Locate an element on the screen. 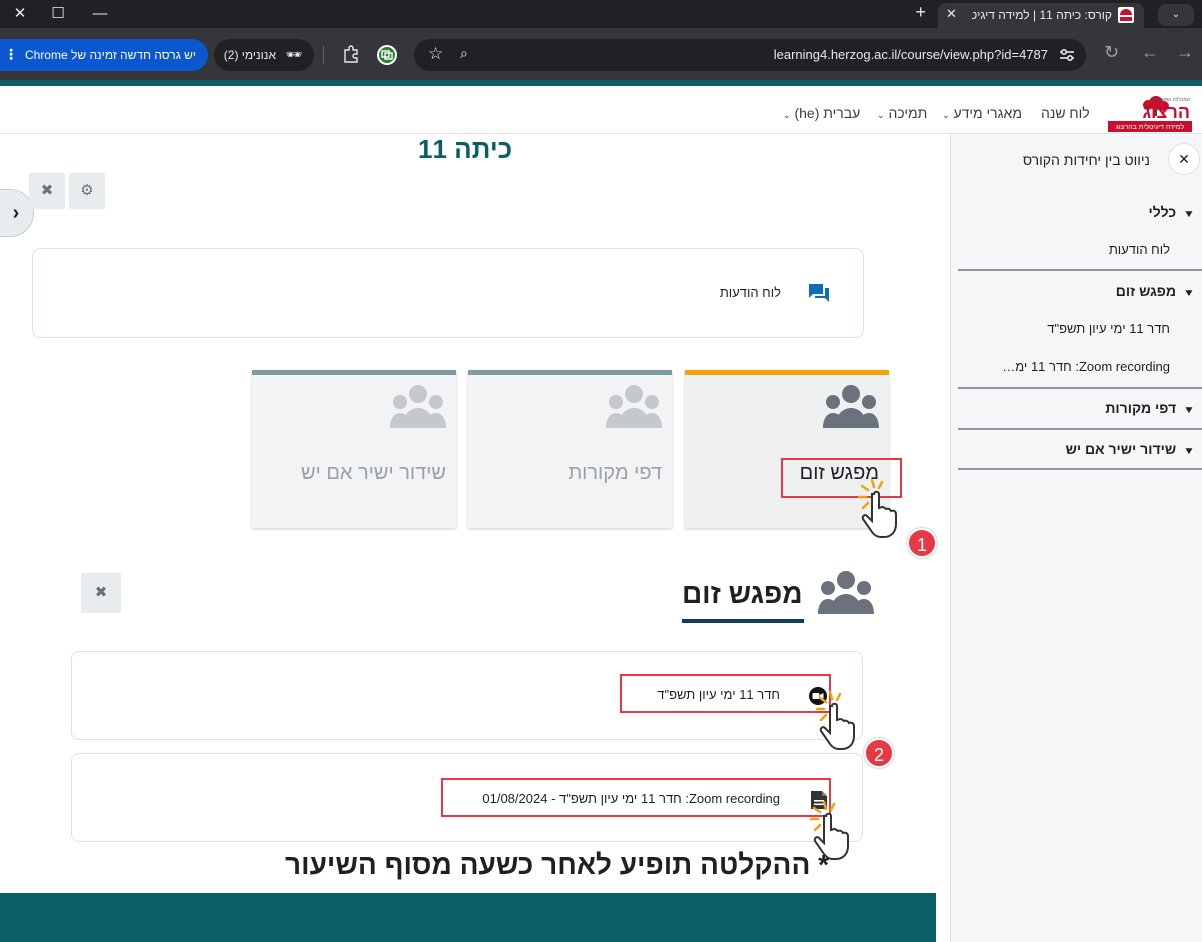 This screenshot has height=942, width=1202. section-zoom-meeting: ▼ מפגש זום is located at coordinates (1155, 291).